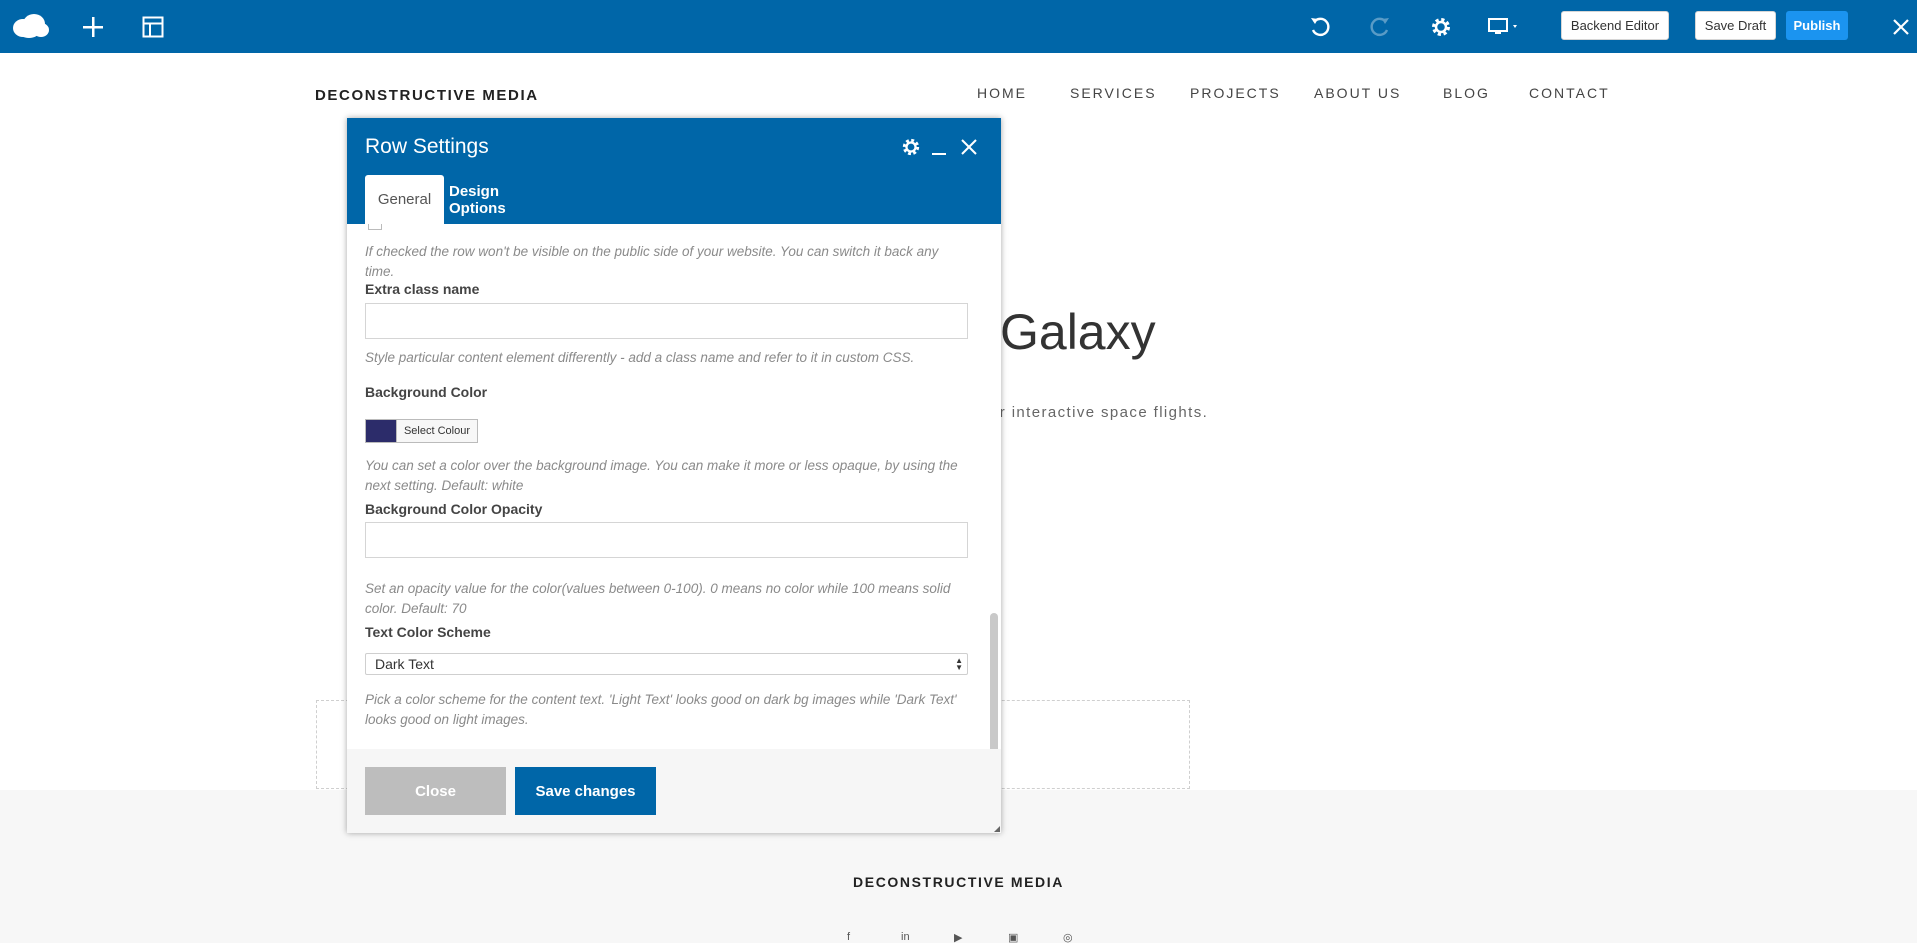 The height and width of the screenshot is (944, 1917). I want to click on extra-class-input, so click(666, 321).